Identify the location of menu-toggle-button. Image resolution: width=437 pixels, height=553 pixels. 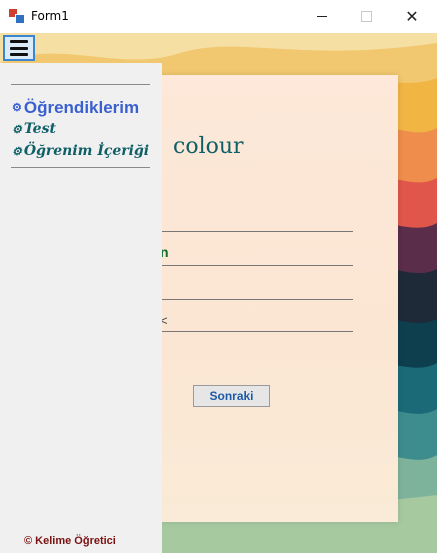
(19, 48).